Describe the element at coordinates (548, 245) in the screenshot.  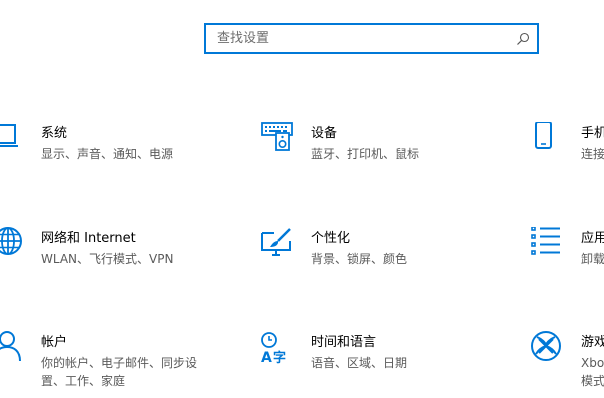
I see `apps-list-icon` at that location.